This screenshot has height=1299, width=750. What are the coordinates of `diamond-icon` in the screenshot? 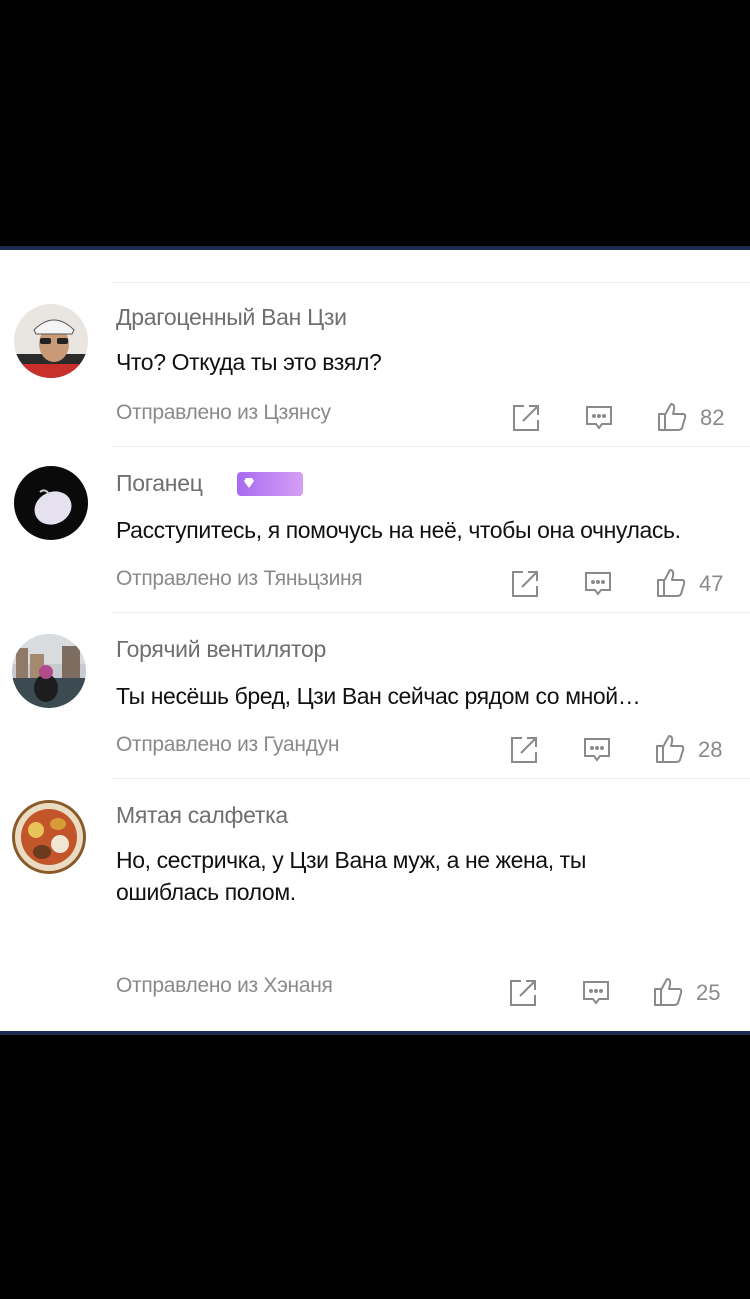 It's located at (249, 483).